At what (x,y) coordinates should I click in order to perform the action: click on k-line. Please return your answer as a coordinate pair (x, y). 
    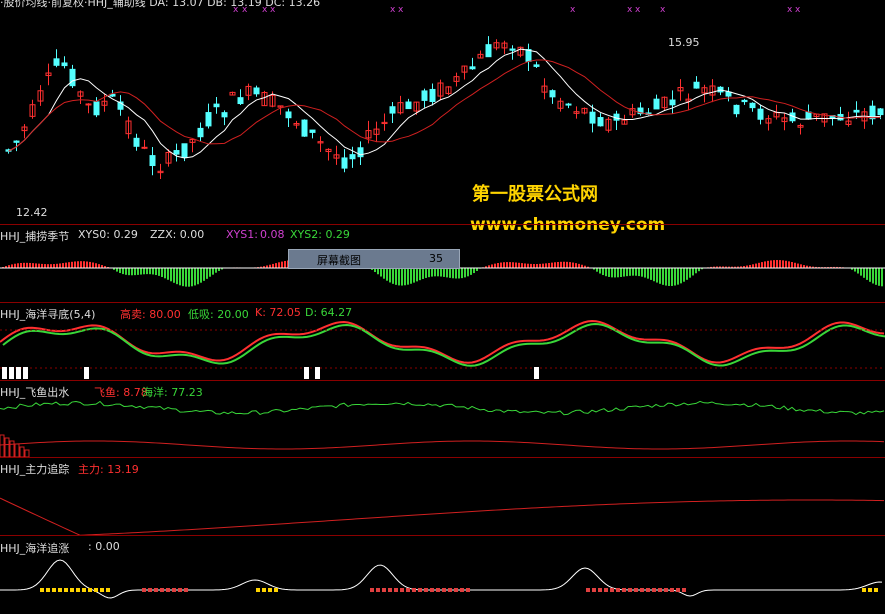
    Looking at the image, I should click on (442, 342).